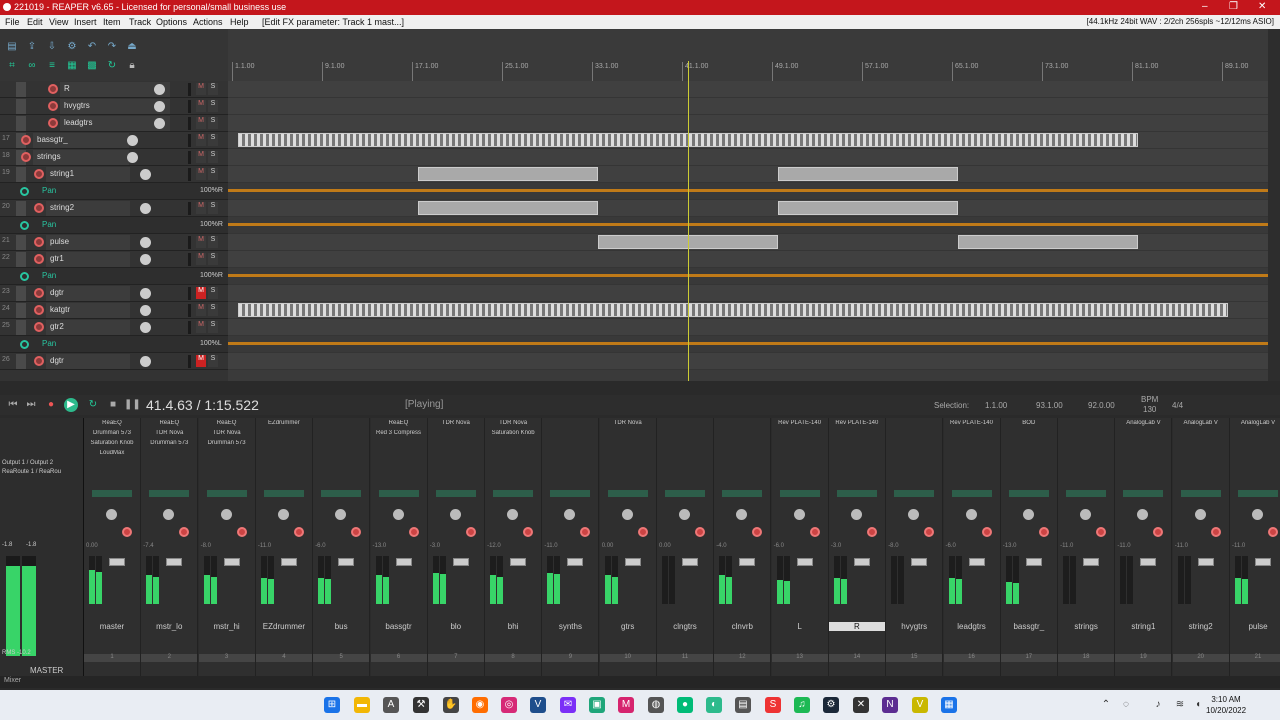  What do you see at coordinates (685, 547) in the screenshot?
I see `channel-strip: 0.00 clngtrs 11` at bounding box center [685, 547].